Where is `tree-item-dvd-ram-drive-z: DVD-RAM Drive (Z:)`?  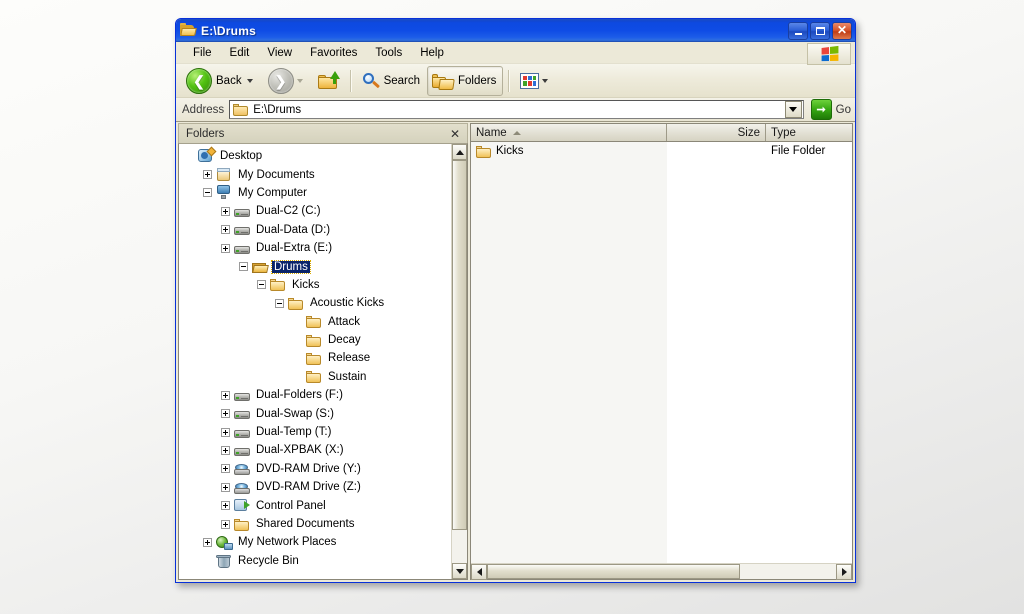 tree-item-dvd-ram-drive-z: DVD-RAM Drive (Z:) is located at coordinates (315, 487).